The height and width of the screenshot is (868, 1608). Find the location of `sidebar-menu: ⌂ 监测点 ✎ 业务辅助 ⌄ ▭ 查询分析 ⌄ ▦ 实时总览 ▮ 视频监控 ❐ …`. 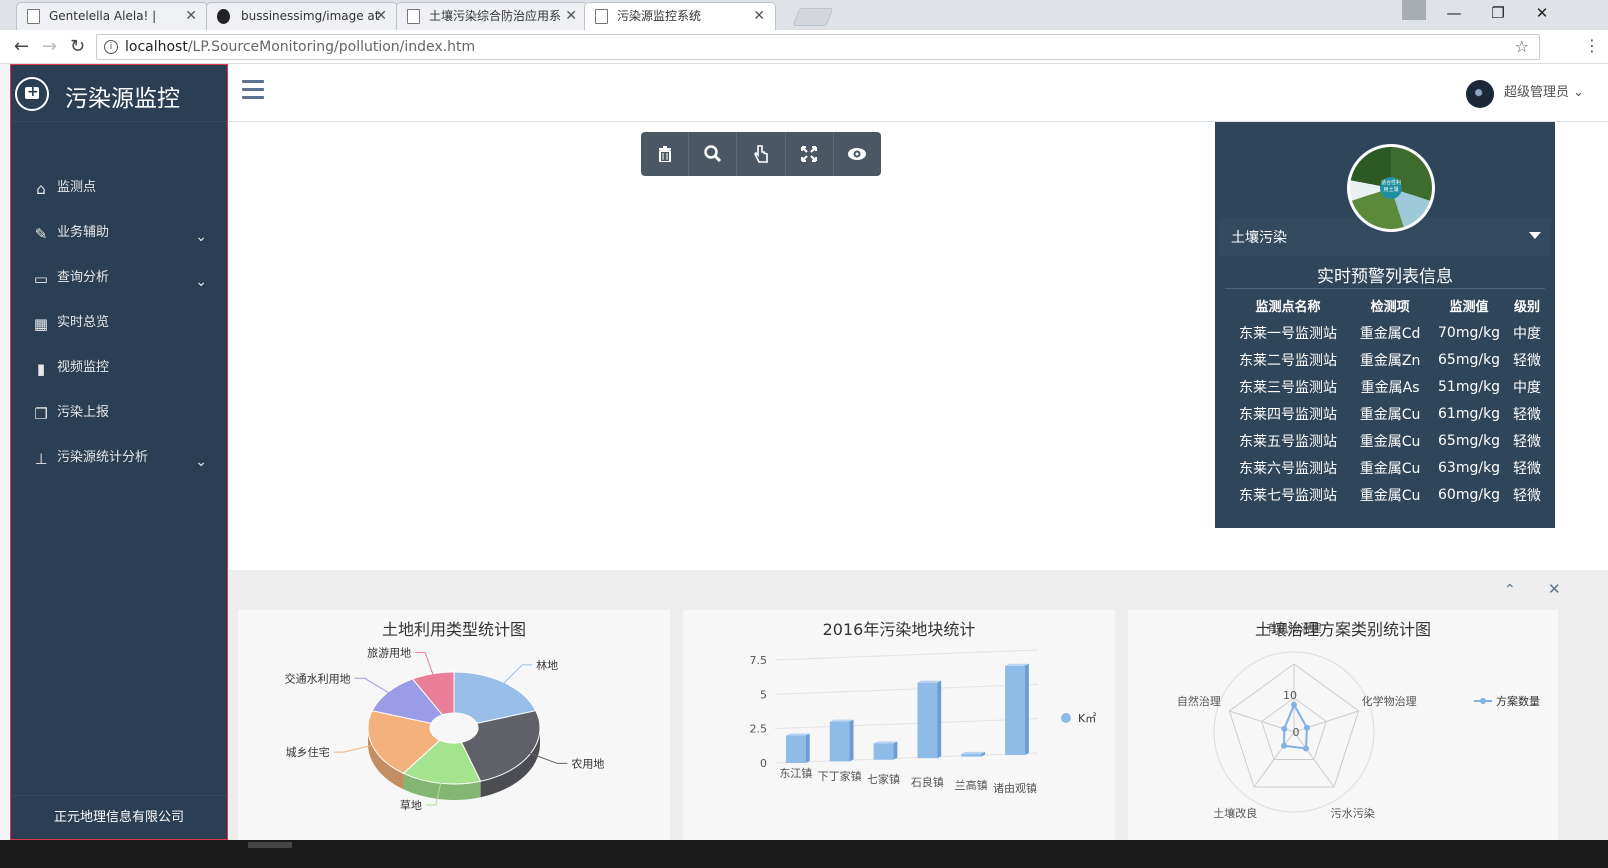

sidebar-menu: ⌂ 监测点 ✎ 业务辅助 ⌄ ▭ 查询分析 ⌄ ▦ 实时总览 ▮ 视频监控 ❐ … is located at coordinates (119, 326).